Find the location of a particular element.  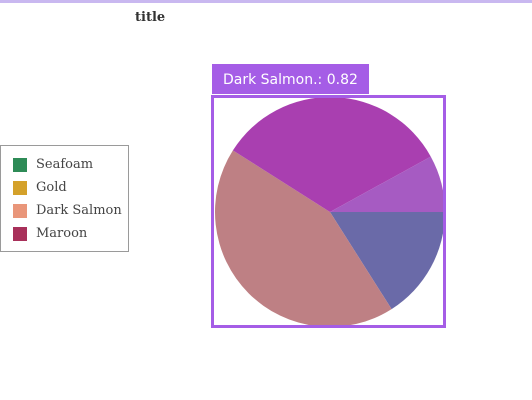

legend-label: Seafoam is located at coordinates (65, 164).